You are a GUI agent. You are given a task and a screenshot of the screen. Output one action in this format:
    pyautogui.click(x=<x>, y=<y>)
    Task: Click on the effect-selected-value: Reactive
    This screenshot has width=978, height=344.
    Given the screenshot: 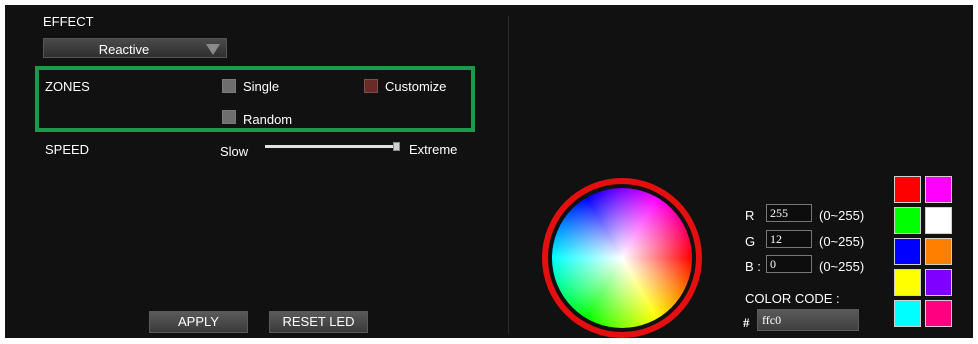 What is the action you would take?
    pyautogui.click(x=124, y=49)
    